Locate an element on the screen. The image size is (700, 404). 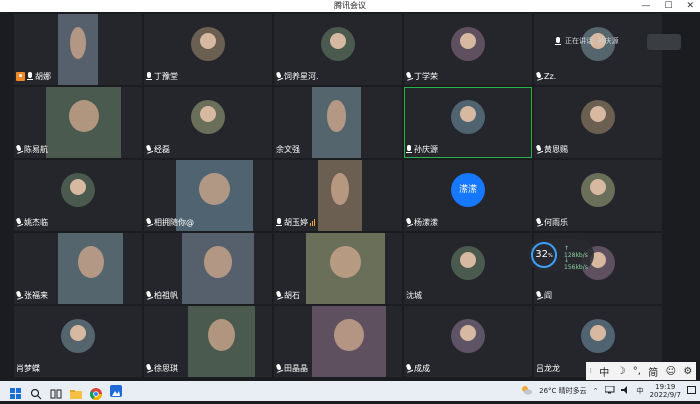
participant-tile: 胡玉婷 is located at coordinates (338, 195).